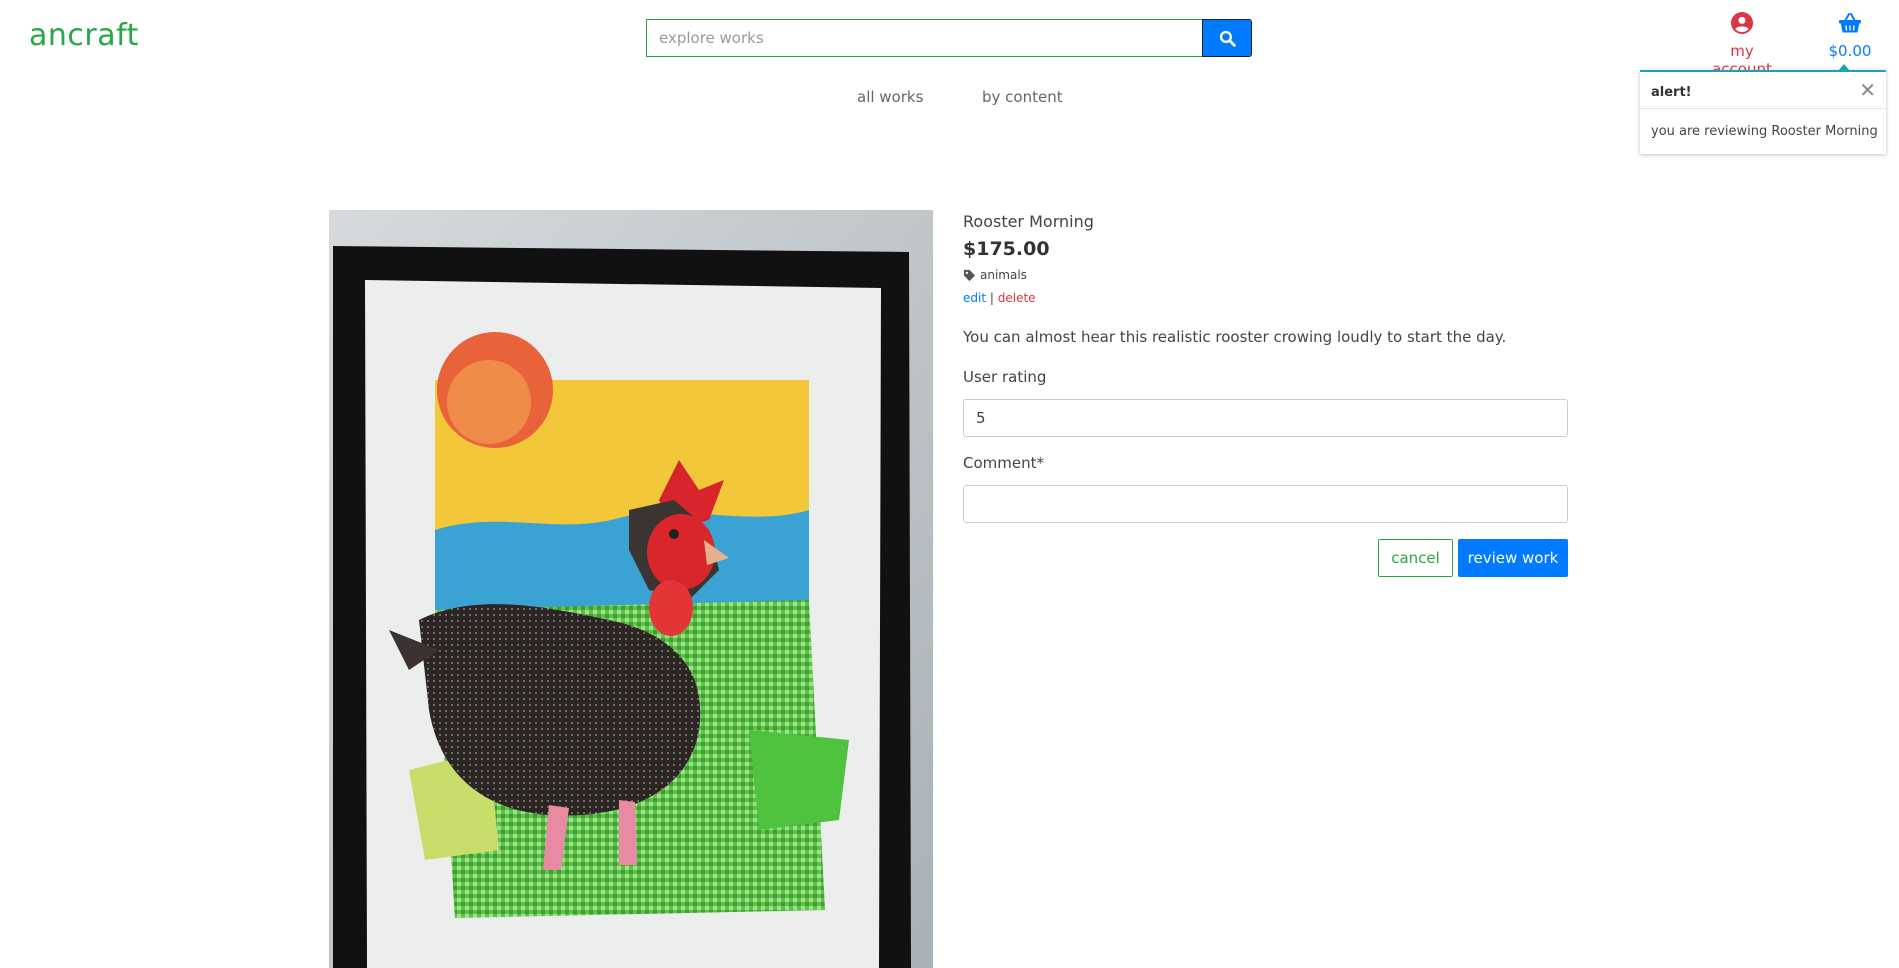 This screenshot has width=1899, height=968. I want to click on search-button, so click(1227, 38).